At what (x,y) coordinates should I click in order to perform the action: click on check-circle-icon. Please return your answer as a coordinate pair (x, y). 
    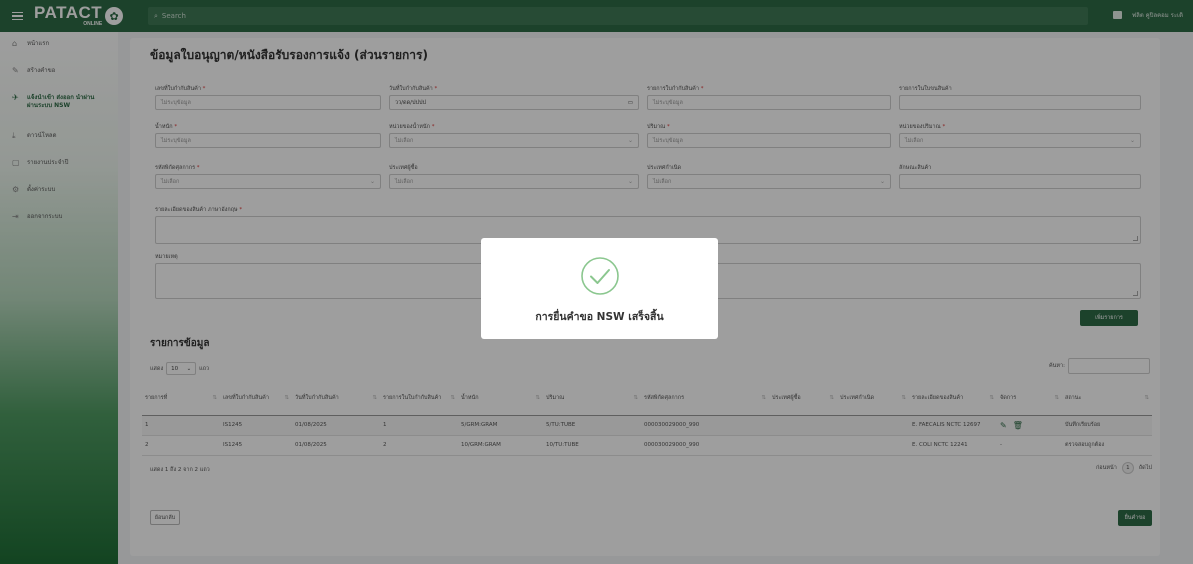
    Looking at the image, I should click on (600, 277).